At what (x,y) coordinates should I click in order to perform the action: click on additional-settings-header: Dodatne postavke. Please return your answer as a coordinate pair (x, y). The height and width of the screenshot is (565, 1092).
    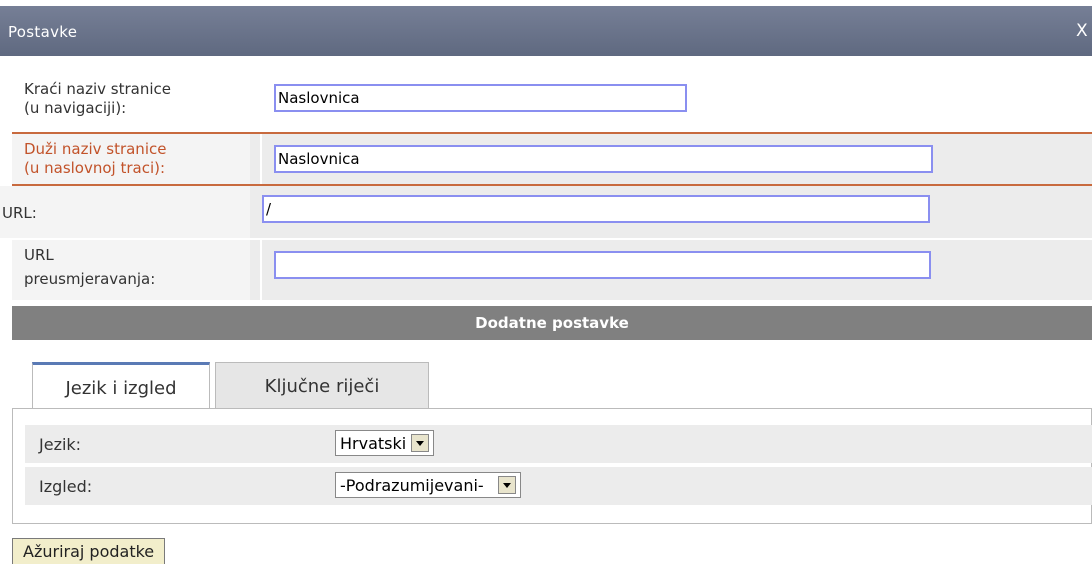
    Looking at the image, I should click on (552, 323).